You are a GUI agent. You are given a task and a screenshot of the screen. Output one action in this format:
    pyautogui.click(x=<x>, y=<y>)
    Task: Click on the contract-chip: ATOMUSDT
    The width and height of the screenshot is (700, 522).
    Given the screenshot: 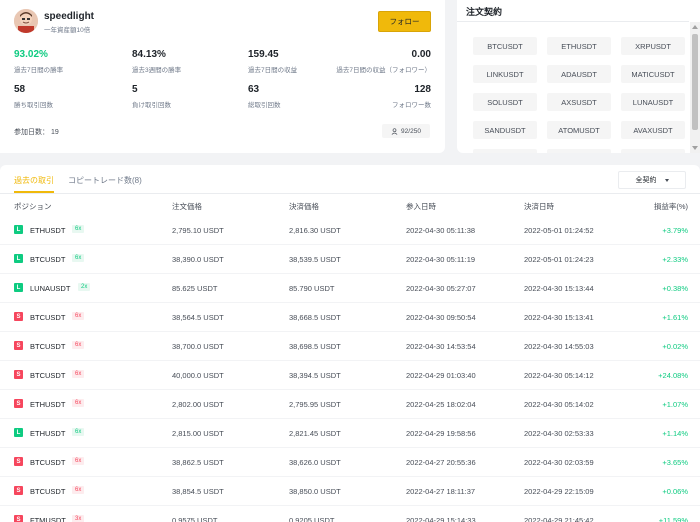 What is the action you would take?
    pyautogui.click(x=579, y=130)
    